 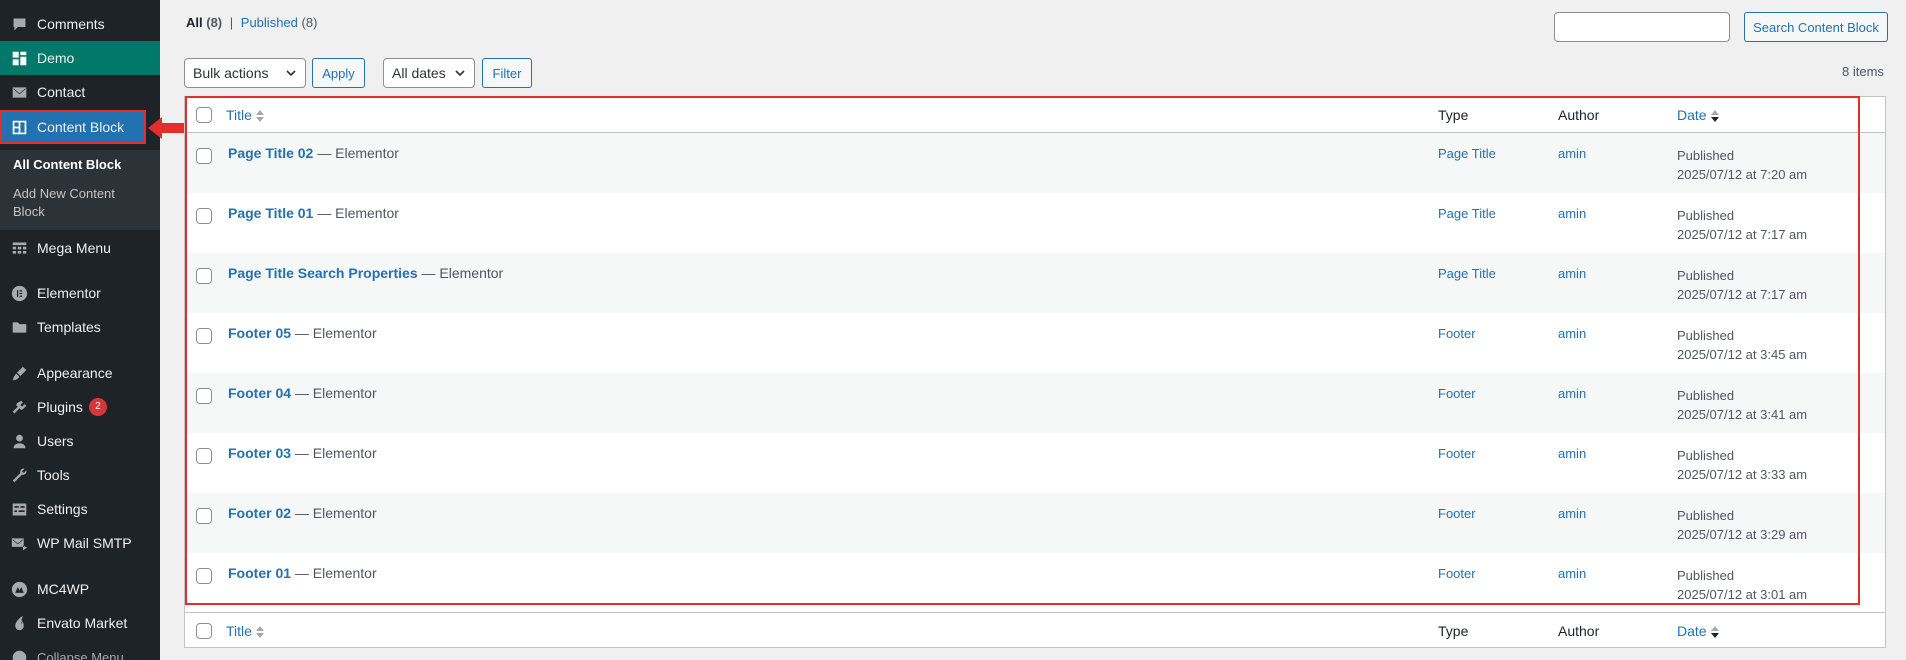 What do you see at coordinates (1742, 174) in the screenshot?
I see `row-date-value: 2025/07/12 at 7:20 am` at bounding box center [1742, 174].